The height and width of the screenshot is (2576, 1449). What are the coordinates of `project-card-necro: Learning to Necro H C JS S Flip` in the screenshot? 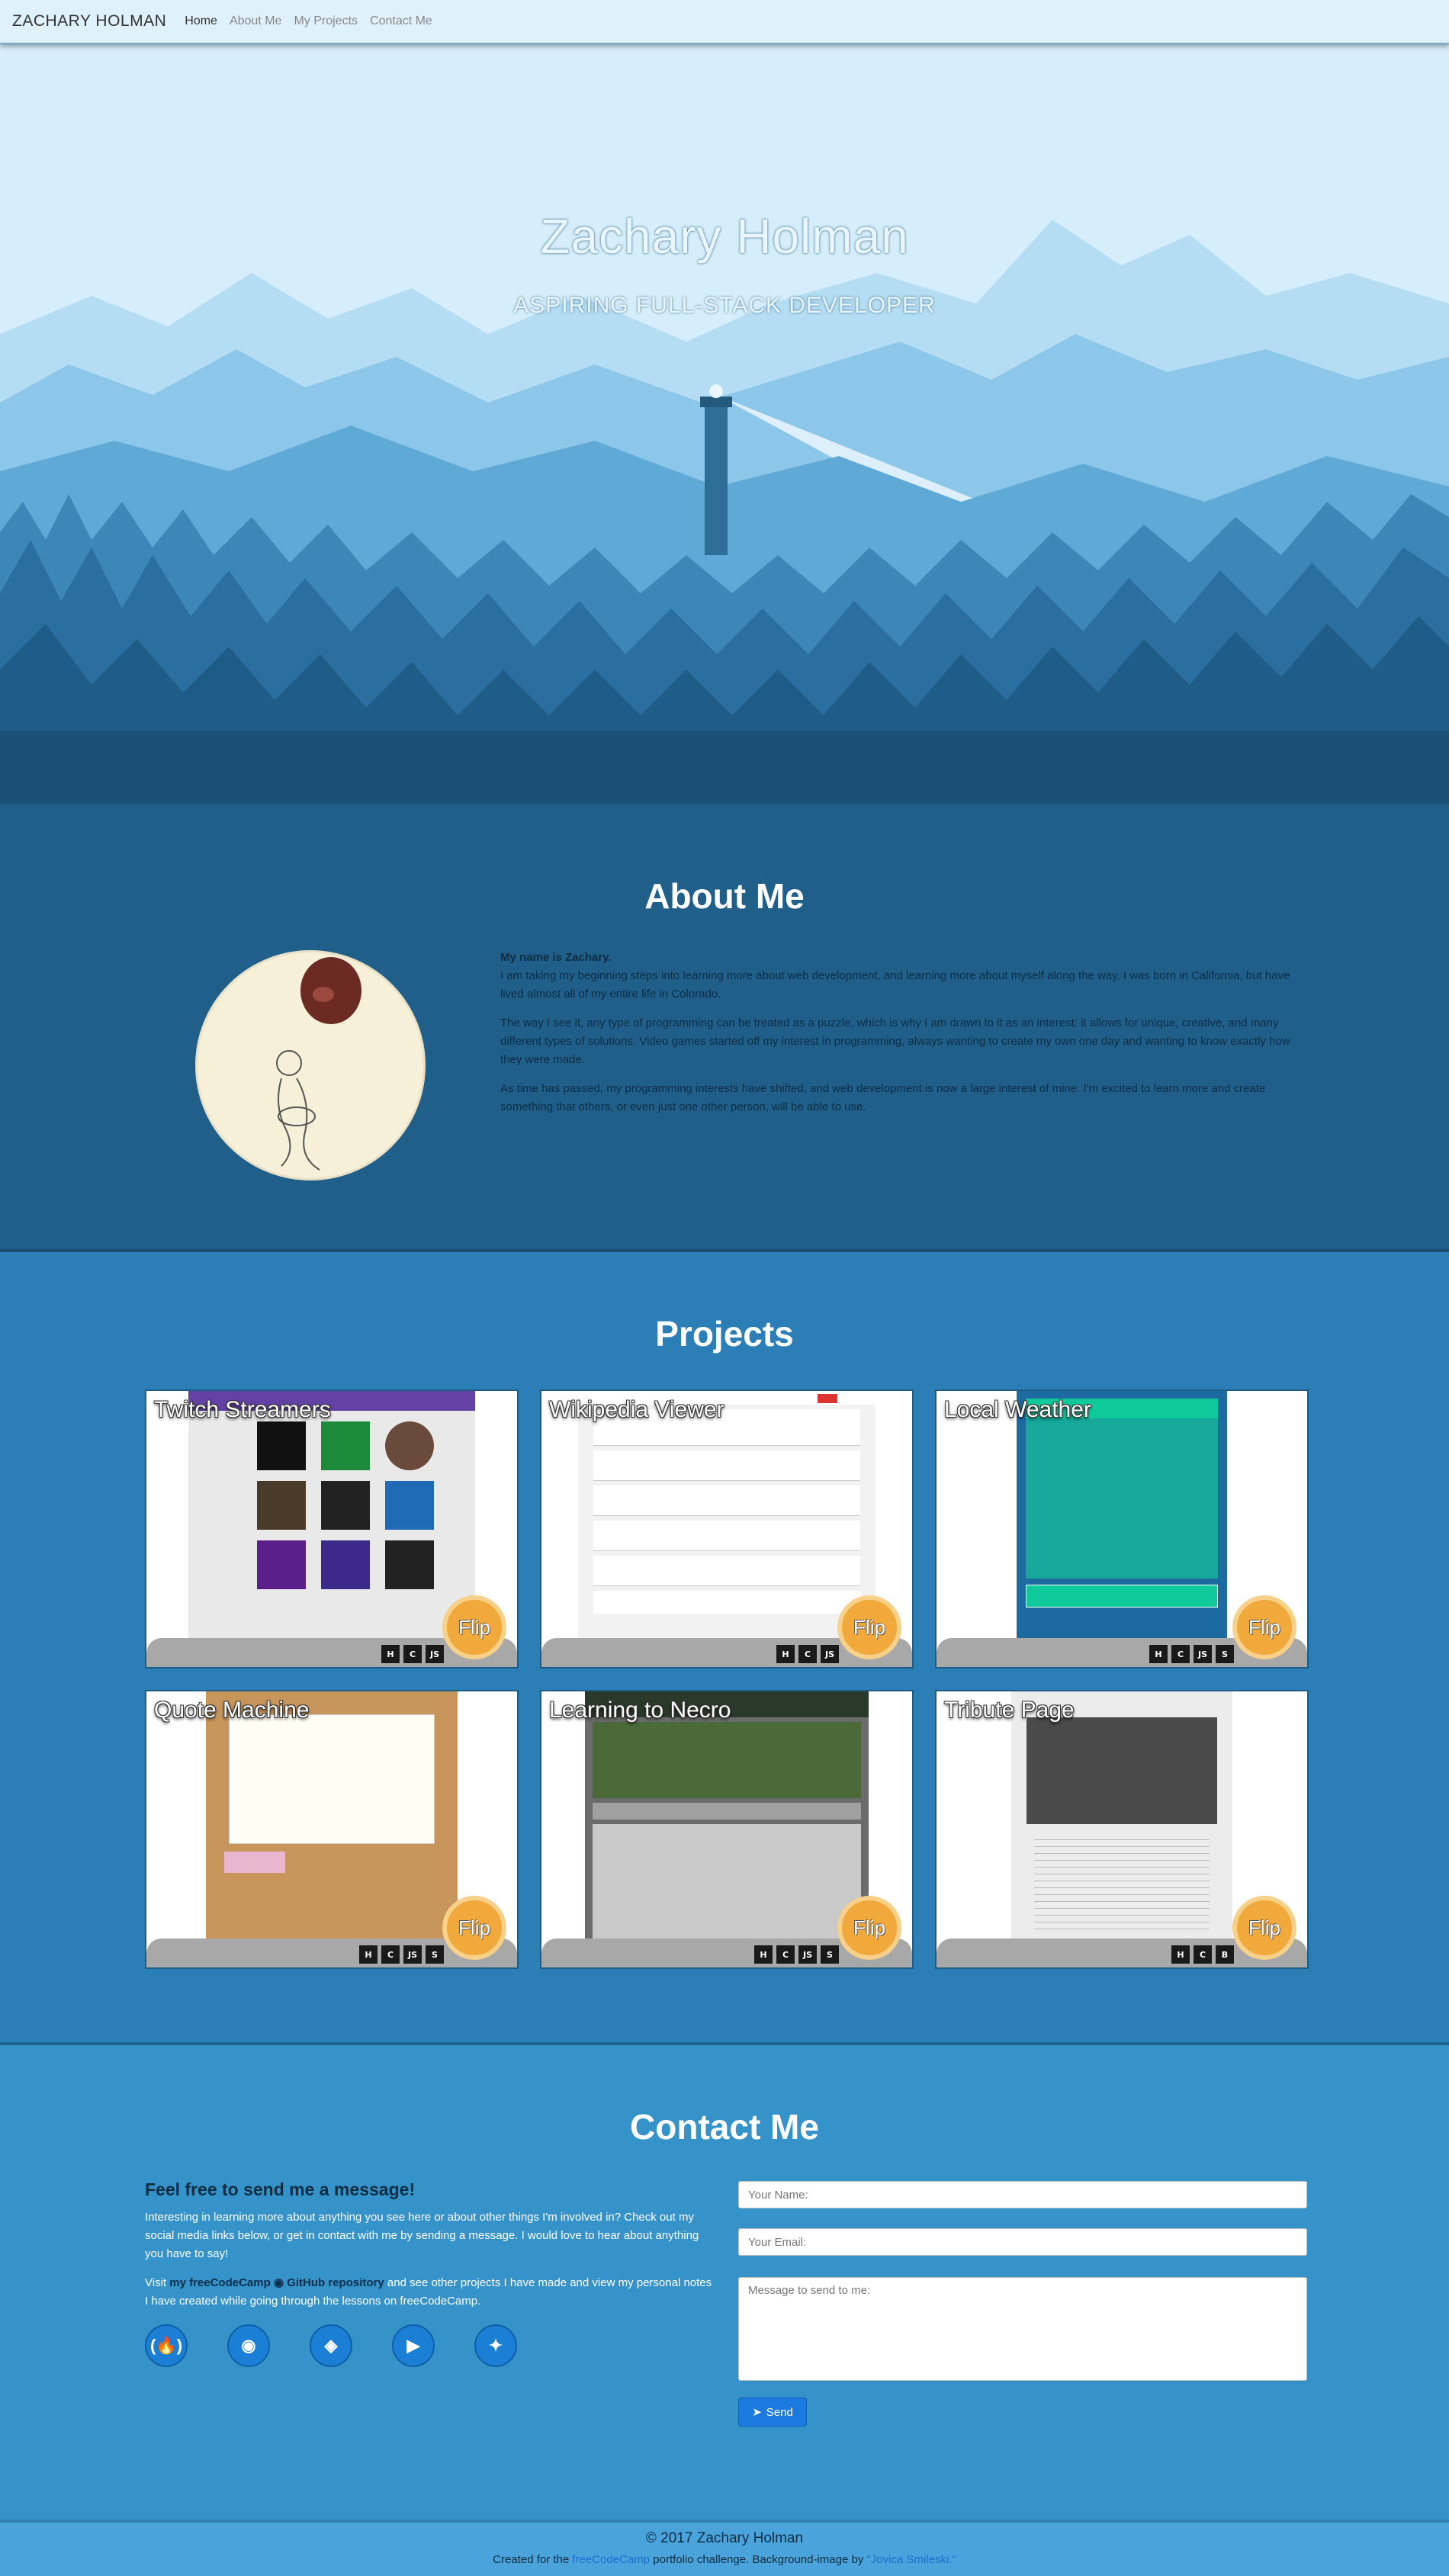 It's located at (727, 1829).